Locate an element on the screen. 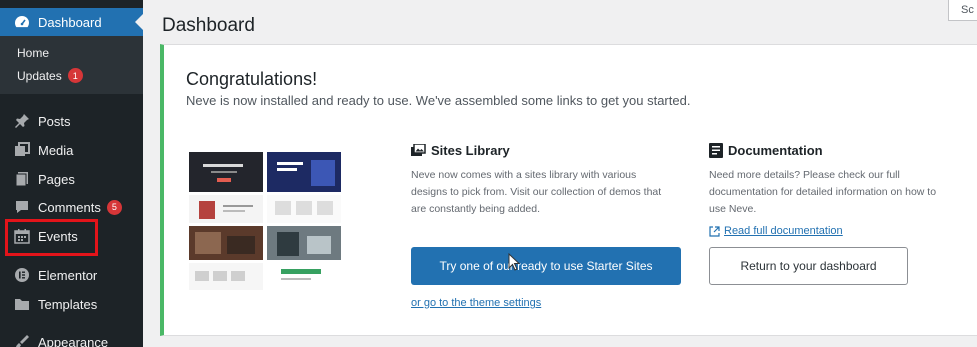  starter-sites-preview-image is located at coordinates (265, 221).